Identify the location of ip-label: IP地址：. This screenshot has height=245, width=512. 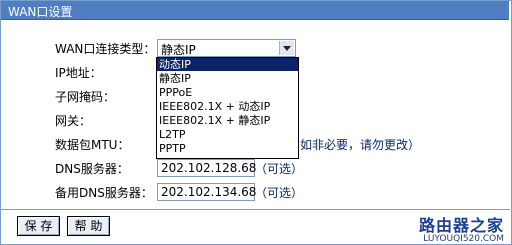
(78, 73).